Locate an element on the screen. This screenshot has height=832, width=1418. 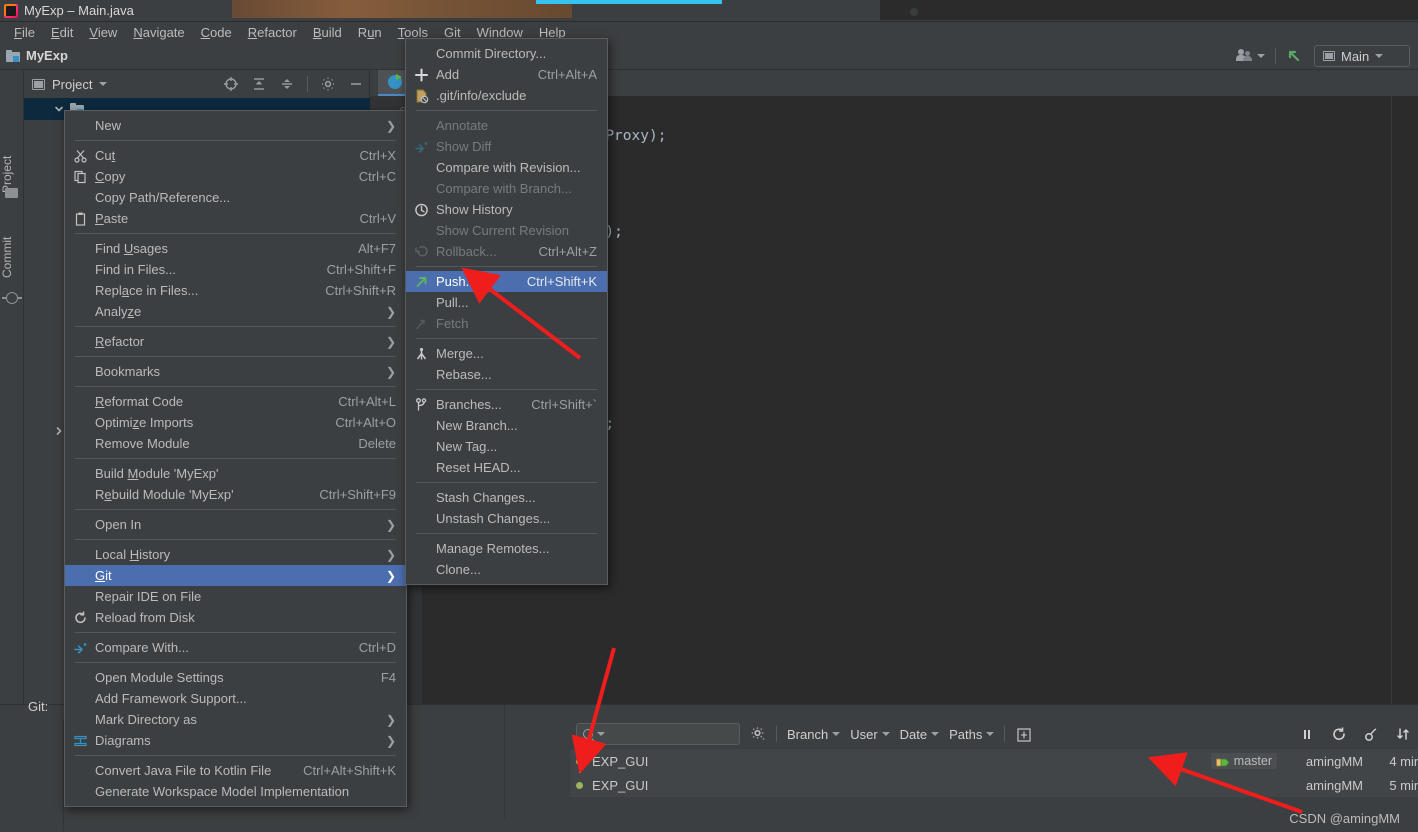
menu-item-open-in: Open In ❯ is located at coordinates (235, 524).